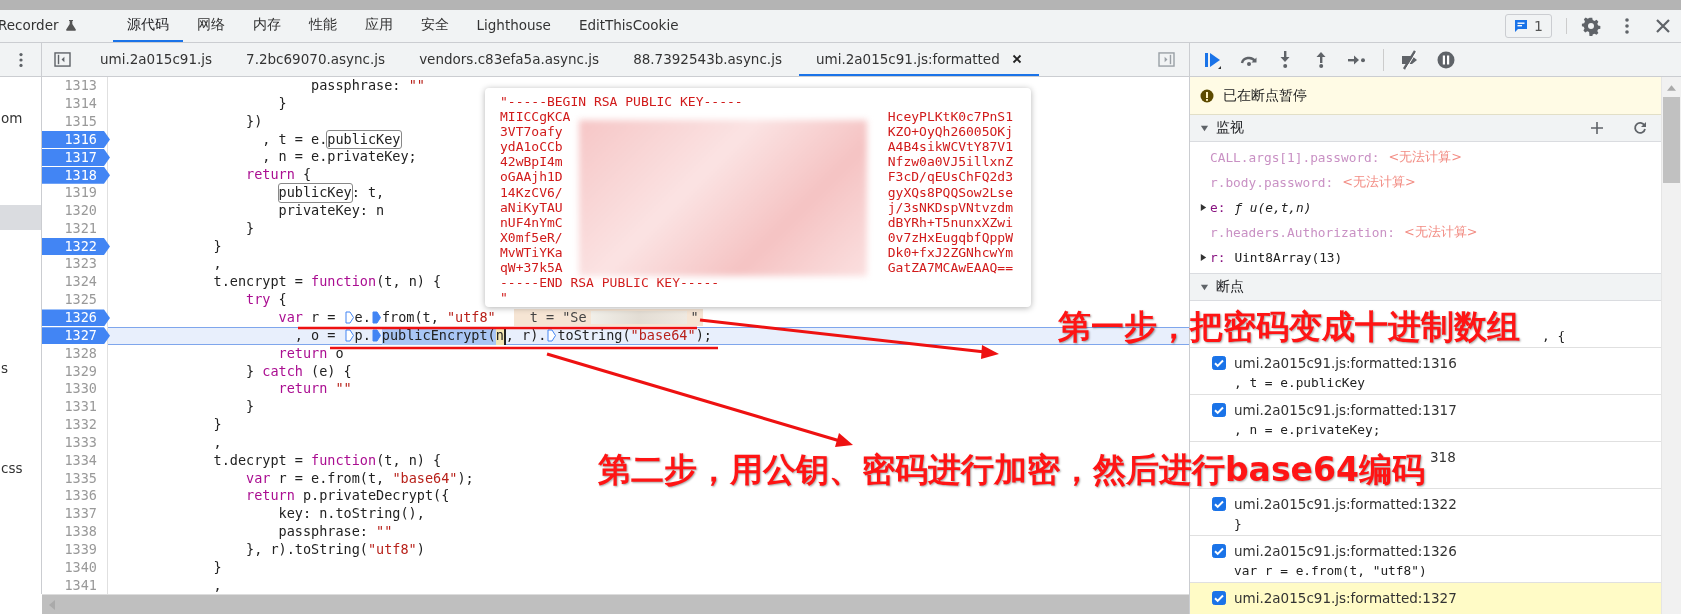  What do you see at coordinates (434, 26) in the screenshot?
I see `panel-tab: 安全` at bounding box center [434, 26].